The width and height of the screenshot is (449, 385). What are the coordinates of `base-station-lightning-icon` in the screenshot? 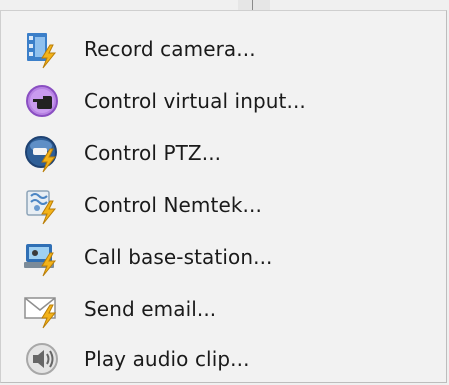 It's located at (42, 257).